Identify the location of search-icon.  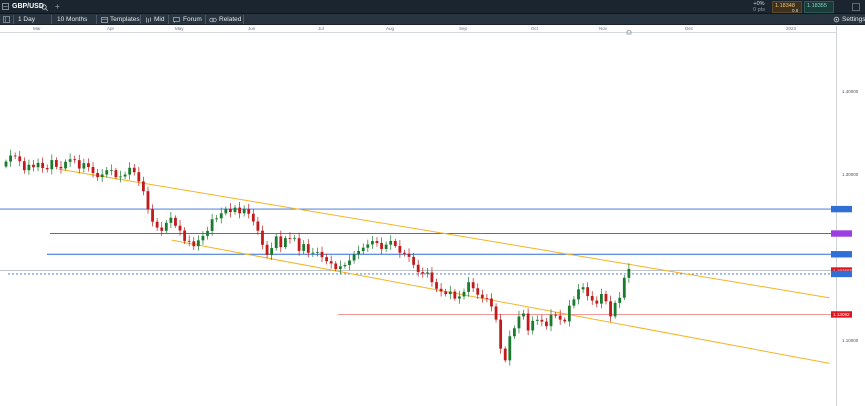
(44, 7).